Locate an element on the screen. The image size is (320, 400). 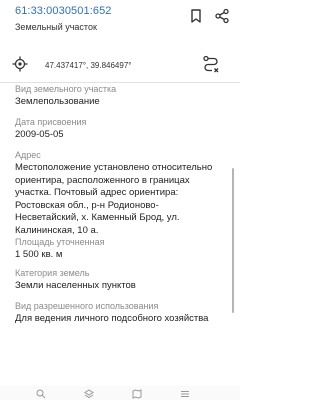
field-value: 1 500 кв. м is located at coordinates (39, 254).